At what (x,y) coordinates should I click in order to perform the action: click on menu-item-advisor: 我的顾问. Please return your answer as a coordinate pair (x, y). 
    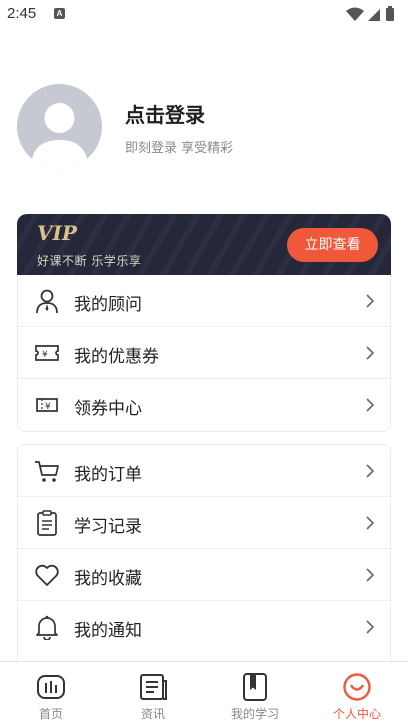
    Looking at the image, I should click on (204, 301).